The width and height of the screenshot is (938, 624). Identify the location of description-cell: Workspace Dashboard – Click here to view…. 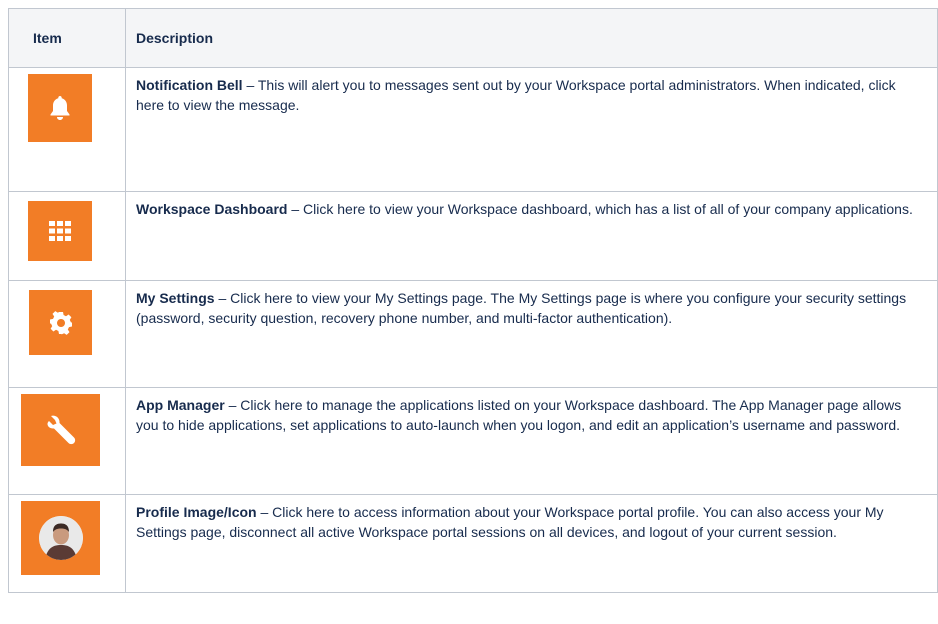
(531, 236).